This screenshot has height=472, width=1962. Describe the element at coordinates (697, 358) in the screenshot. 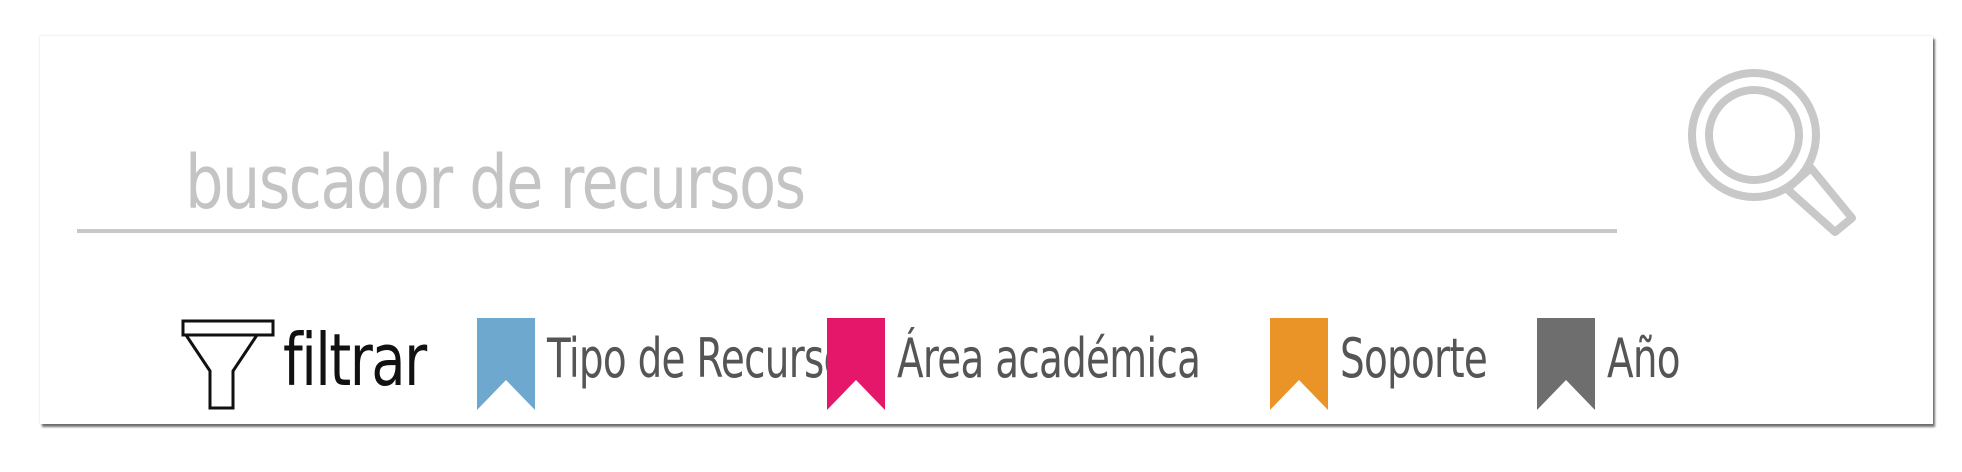

I see `chip-label: Tipo de Recurso` at that location.